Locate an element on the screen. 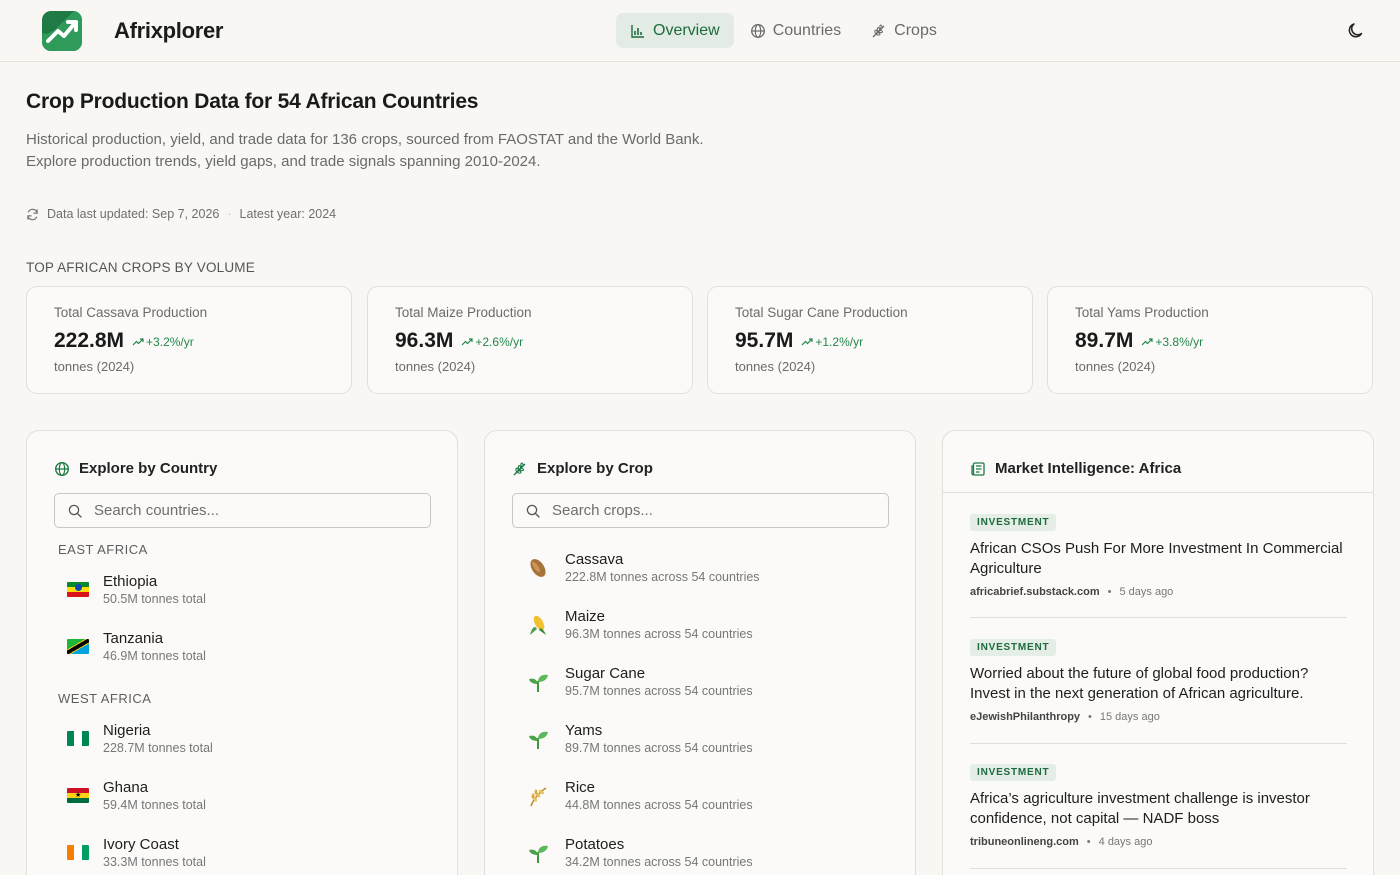 The image size is (1400, 875). globe-icon is located at coordinates (62, 468).